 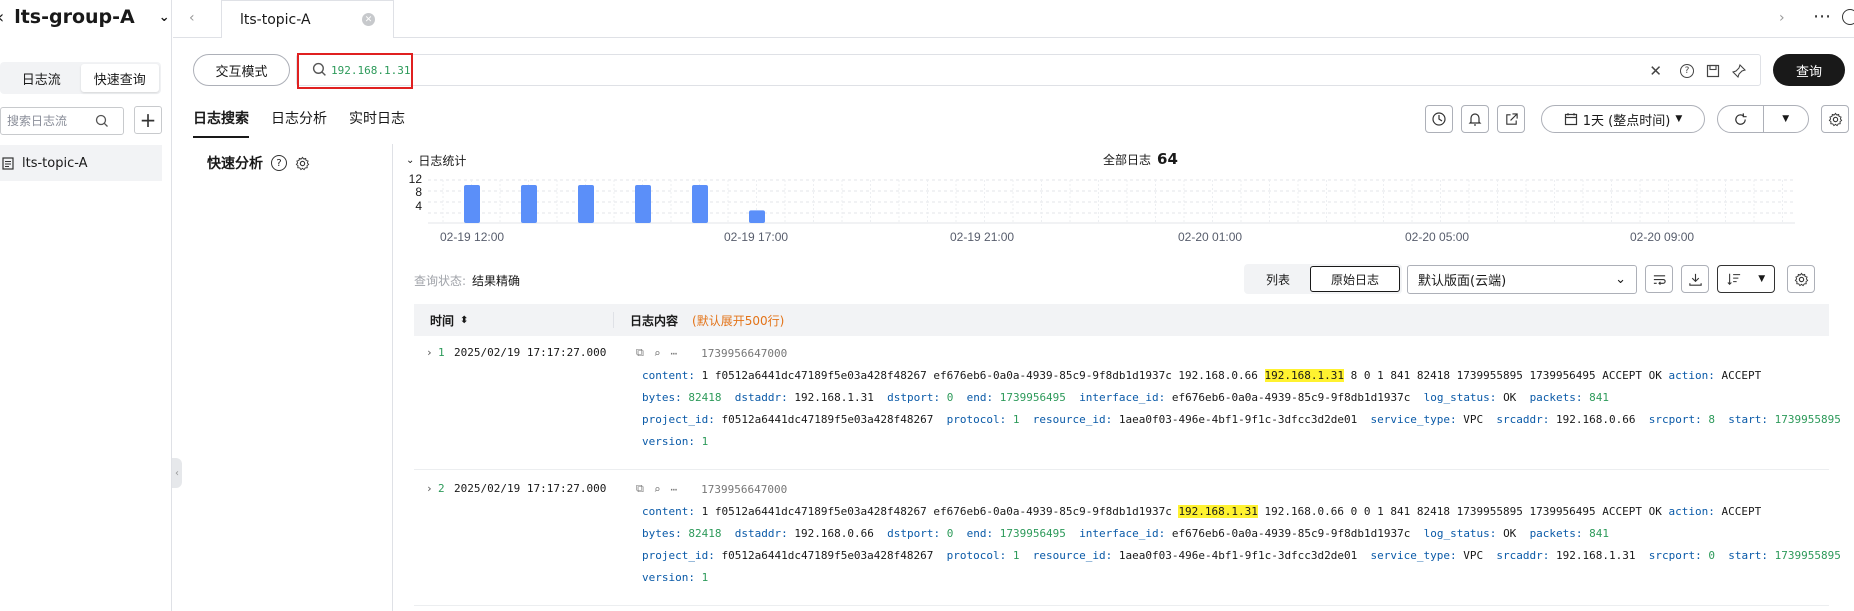 I want to click on query-button: 查询, so click(x=1809, y=70).